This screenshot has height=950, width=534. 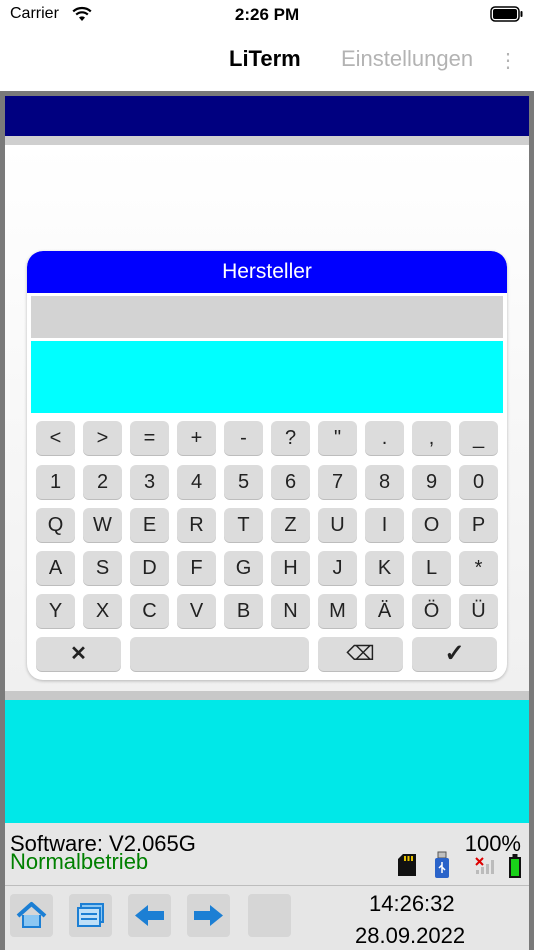 What do you see at coordinates (149, 611) in the screenshot?
I see `key: C` at bounding box center [149, 611].